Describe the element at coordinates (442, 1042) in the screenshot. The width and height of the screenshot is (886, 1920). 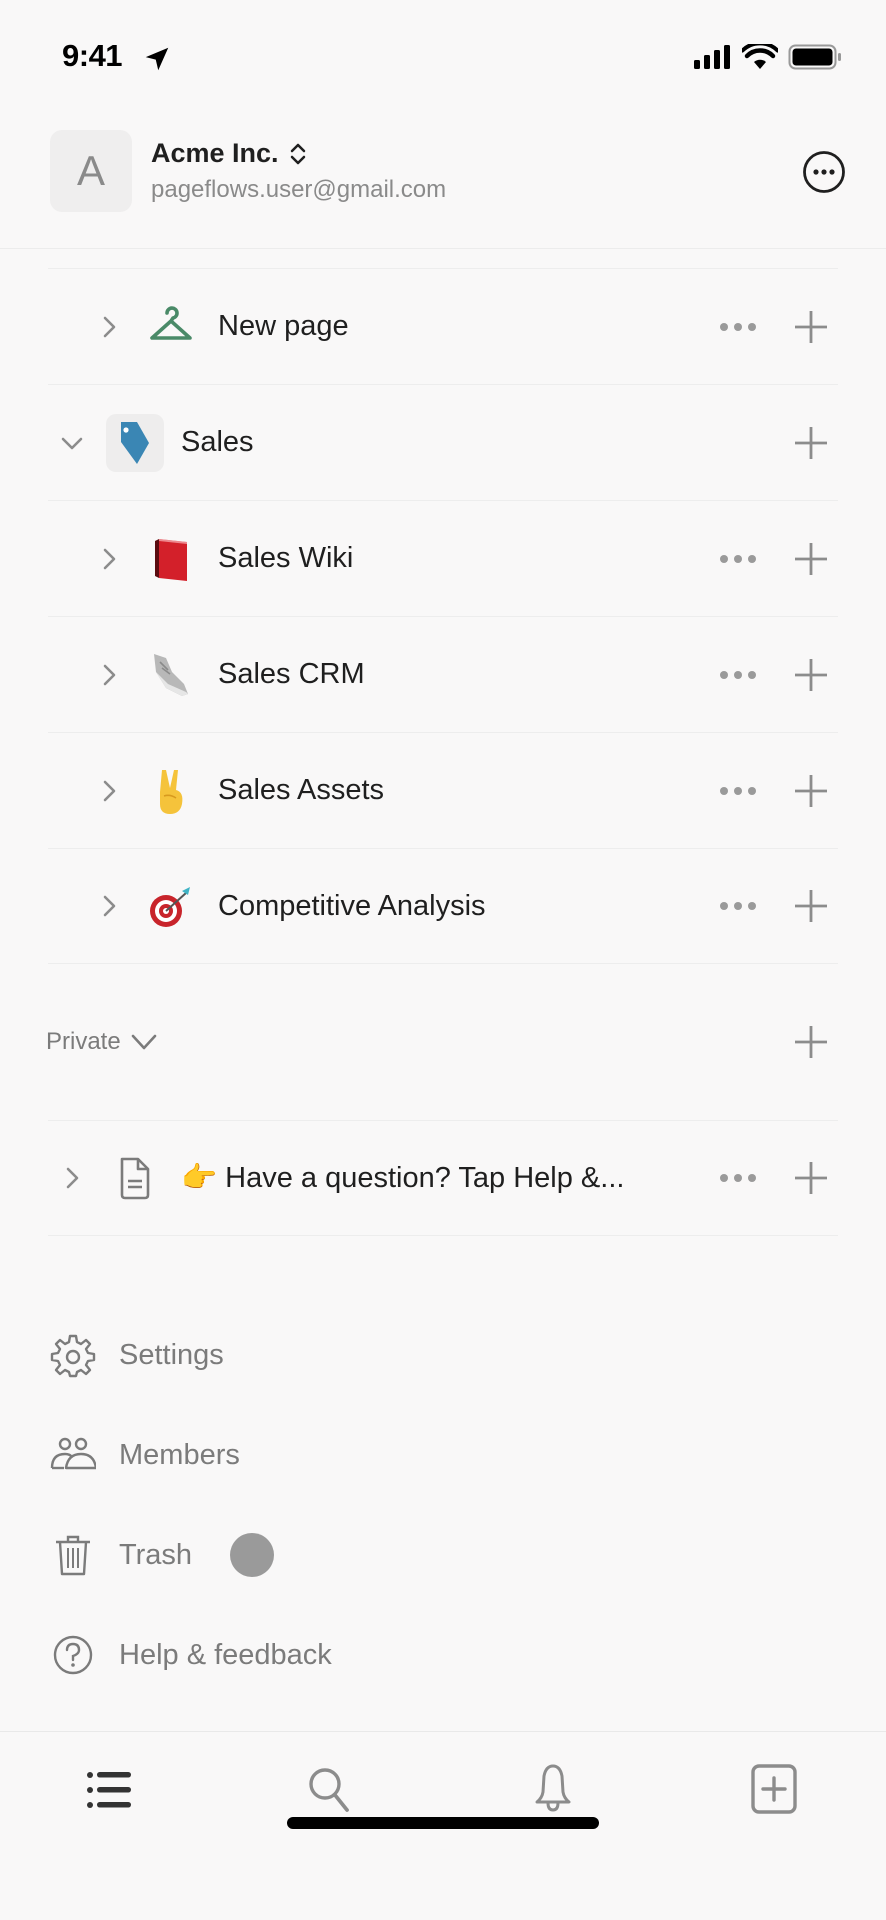
I see `private-section-header: Private` at that location.